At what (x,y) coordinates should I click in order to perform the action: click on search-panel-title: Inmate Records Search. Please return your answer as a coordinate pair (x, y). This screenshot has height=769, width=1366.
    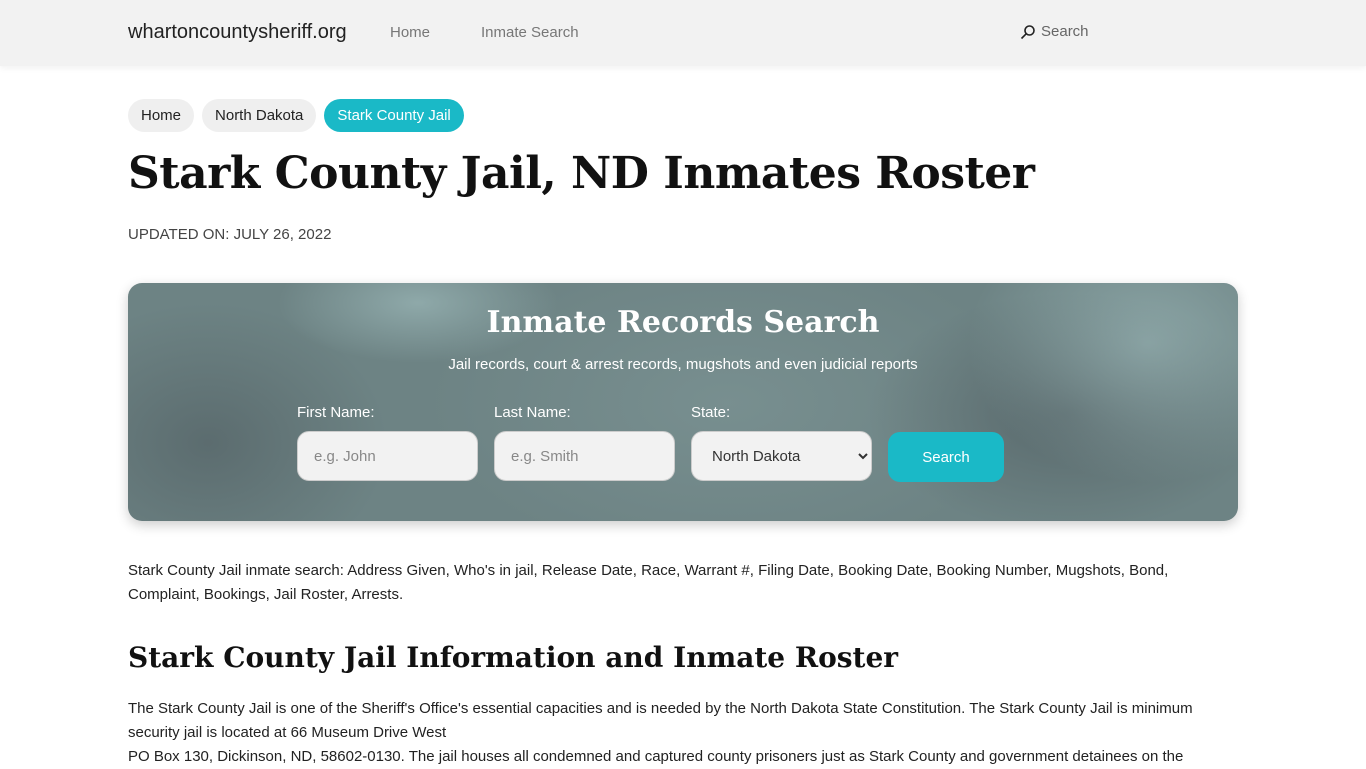
    Looking at the image, I should click on (683, 322).